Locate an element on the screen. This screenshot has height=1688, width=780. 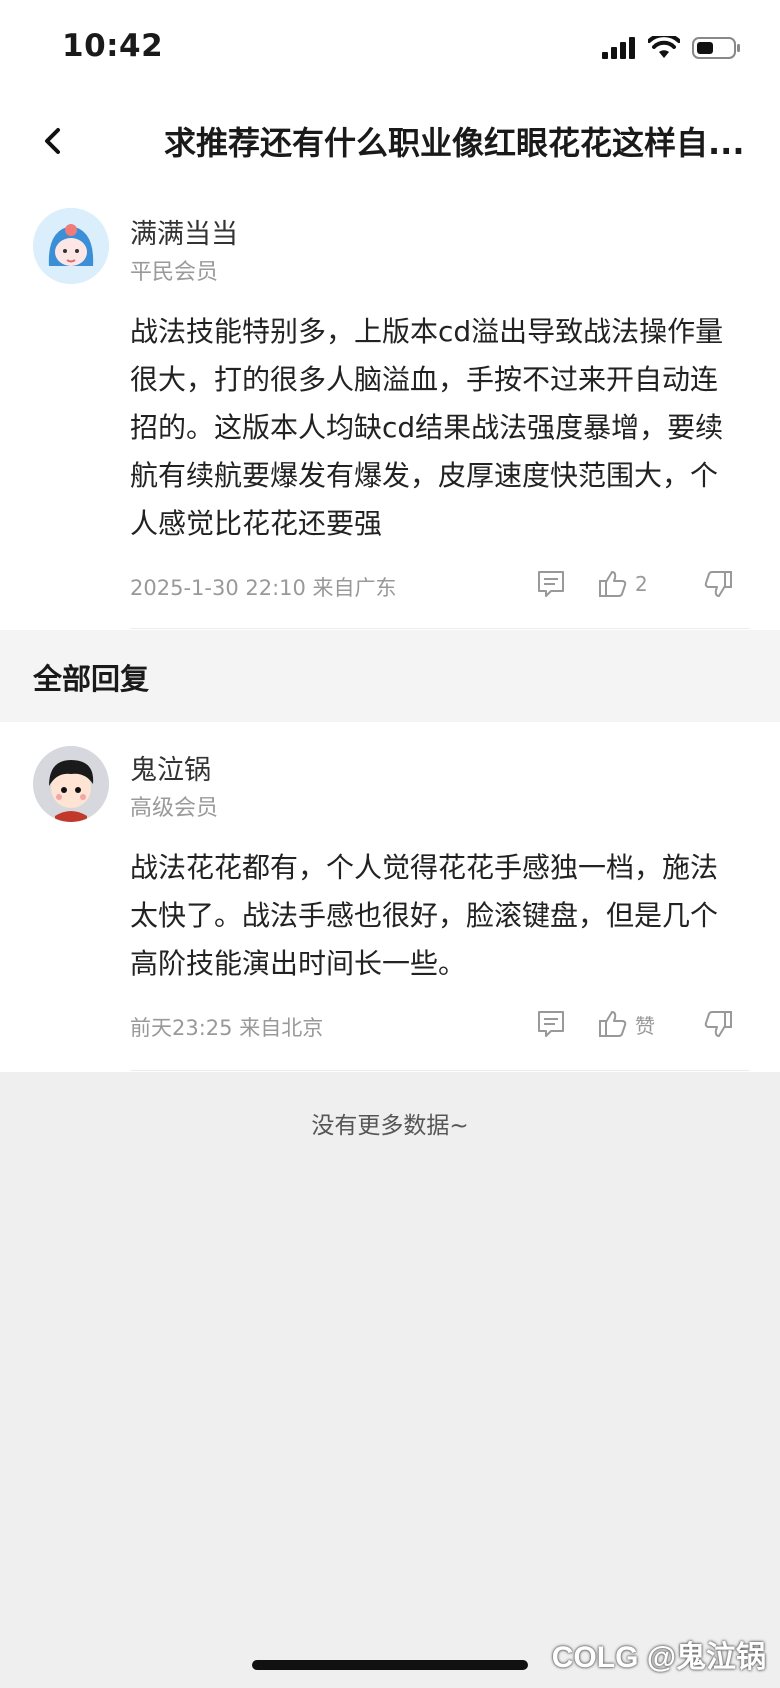
post-like-button: 2 is located at coordinates (622, 584).